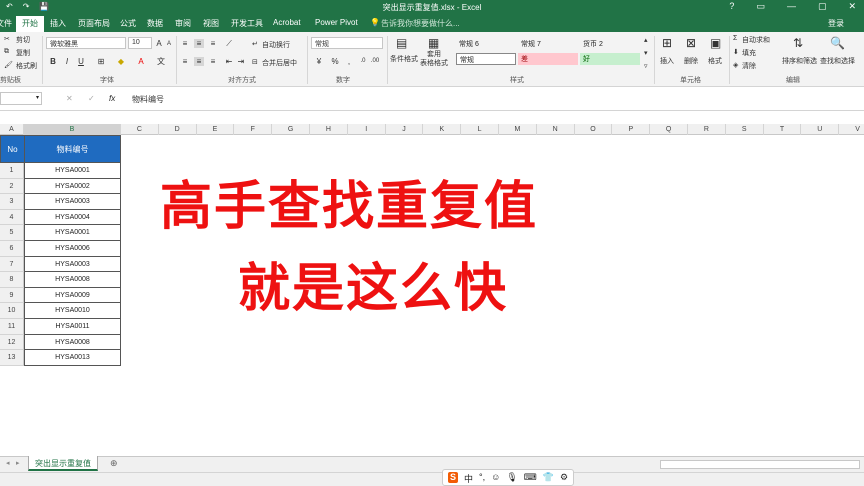  What do you see at coordinates (185, 43) in the screenshot?
I see `align-top-icon: ≡` at bounding box center [185, 43].